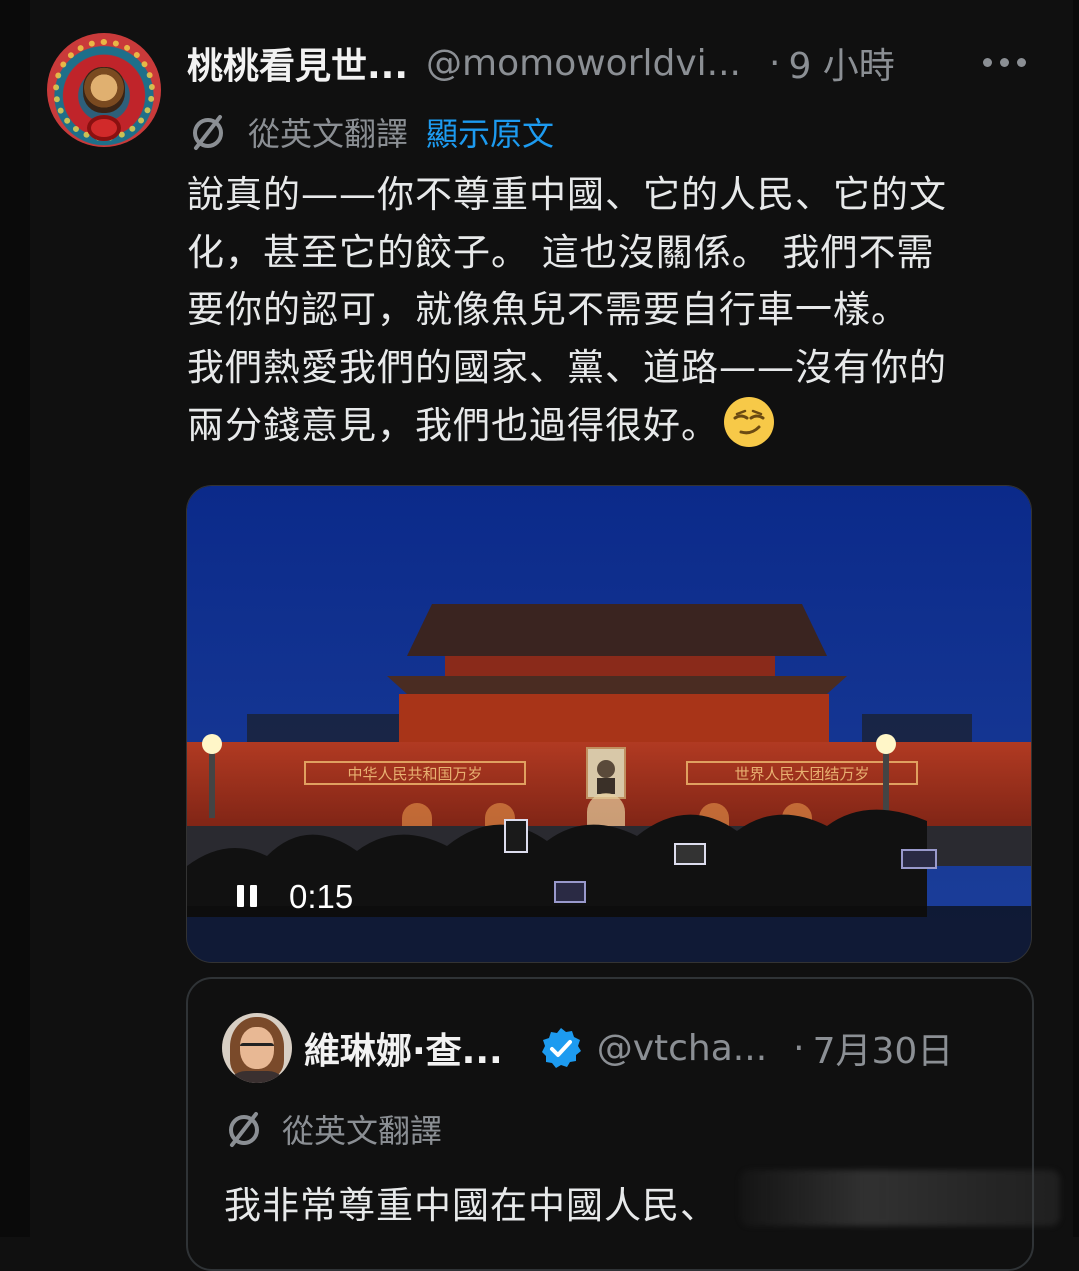  What do you see at coordinates (471, 1205) in the screenshot?
I see `quote-text: 我非常尊重中國在中國人民、` at bounding box center [471, 1205].